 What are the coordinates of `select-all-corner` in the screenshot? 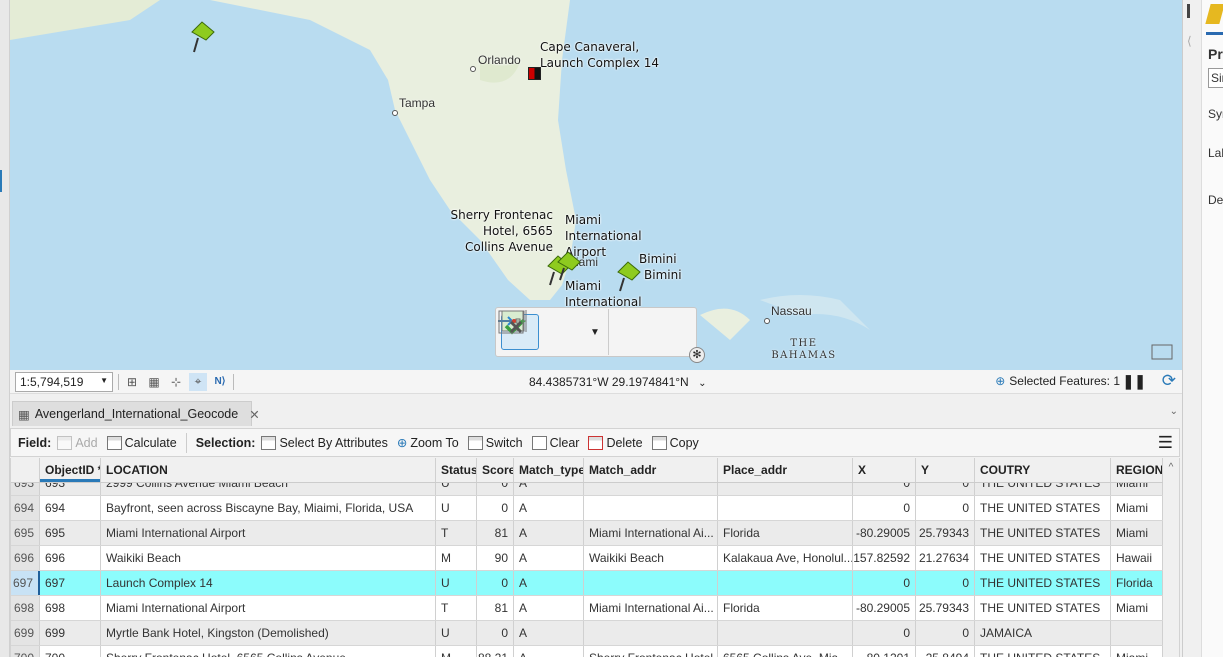 It's located at (25, 470).